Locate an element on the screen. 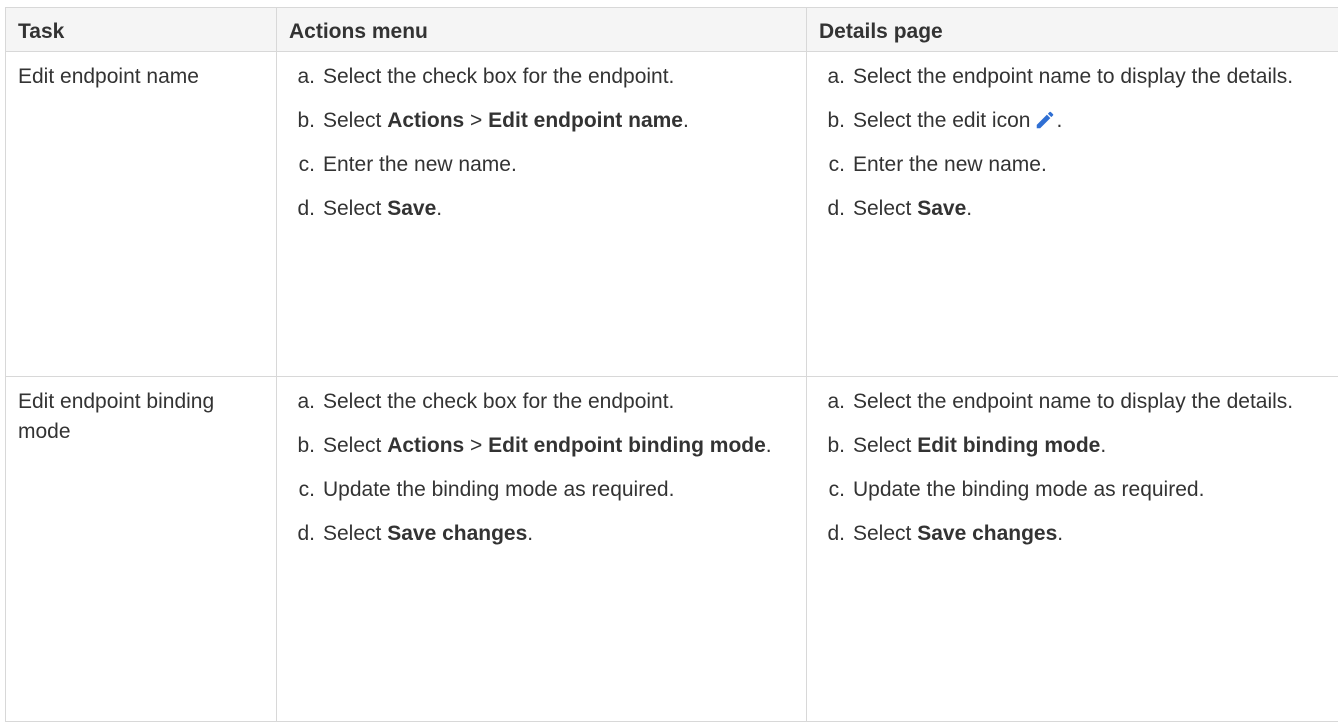 This screenshot has width=1338, height=722. header-task: Task is located at coordinates (141, 30).